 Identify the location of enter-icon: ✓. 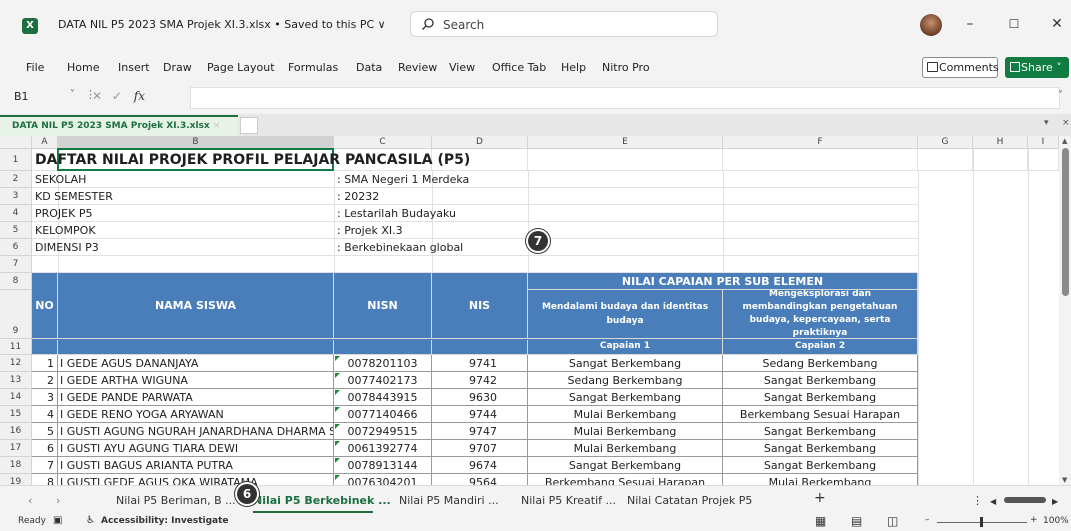
(117, 96).